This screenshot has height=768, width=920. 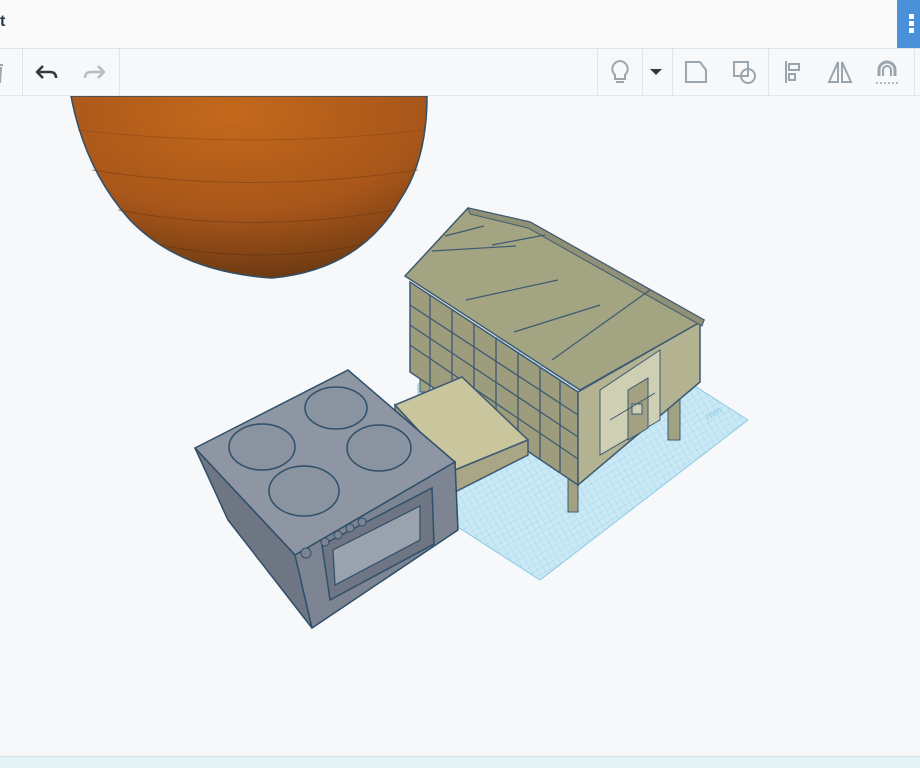 I want to click on group-button, so click(x=696, y=72).